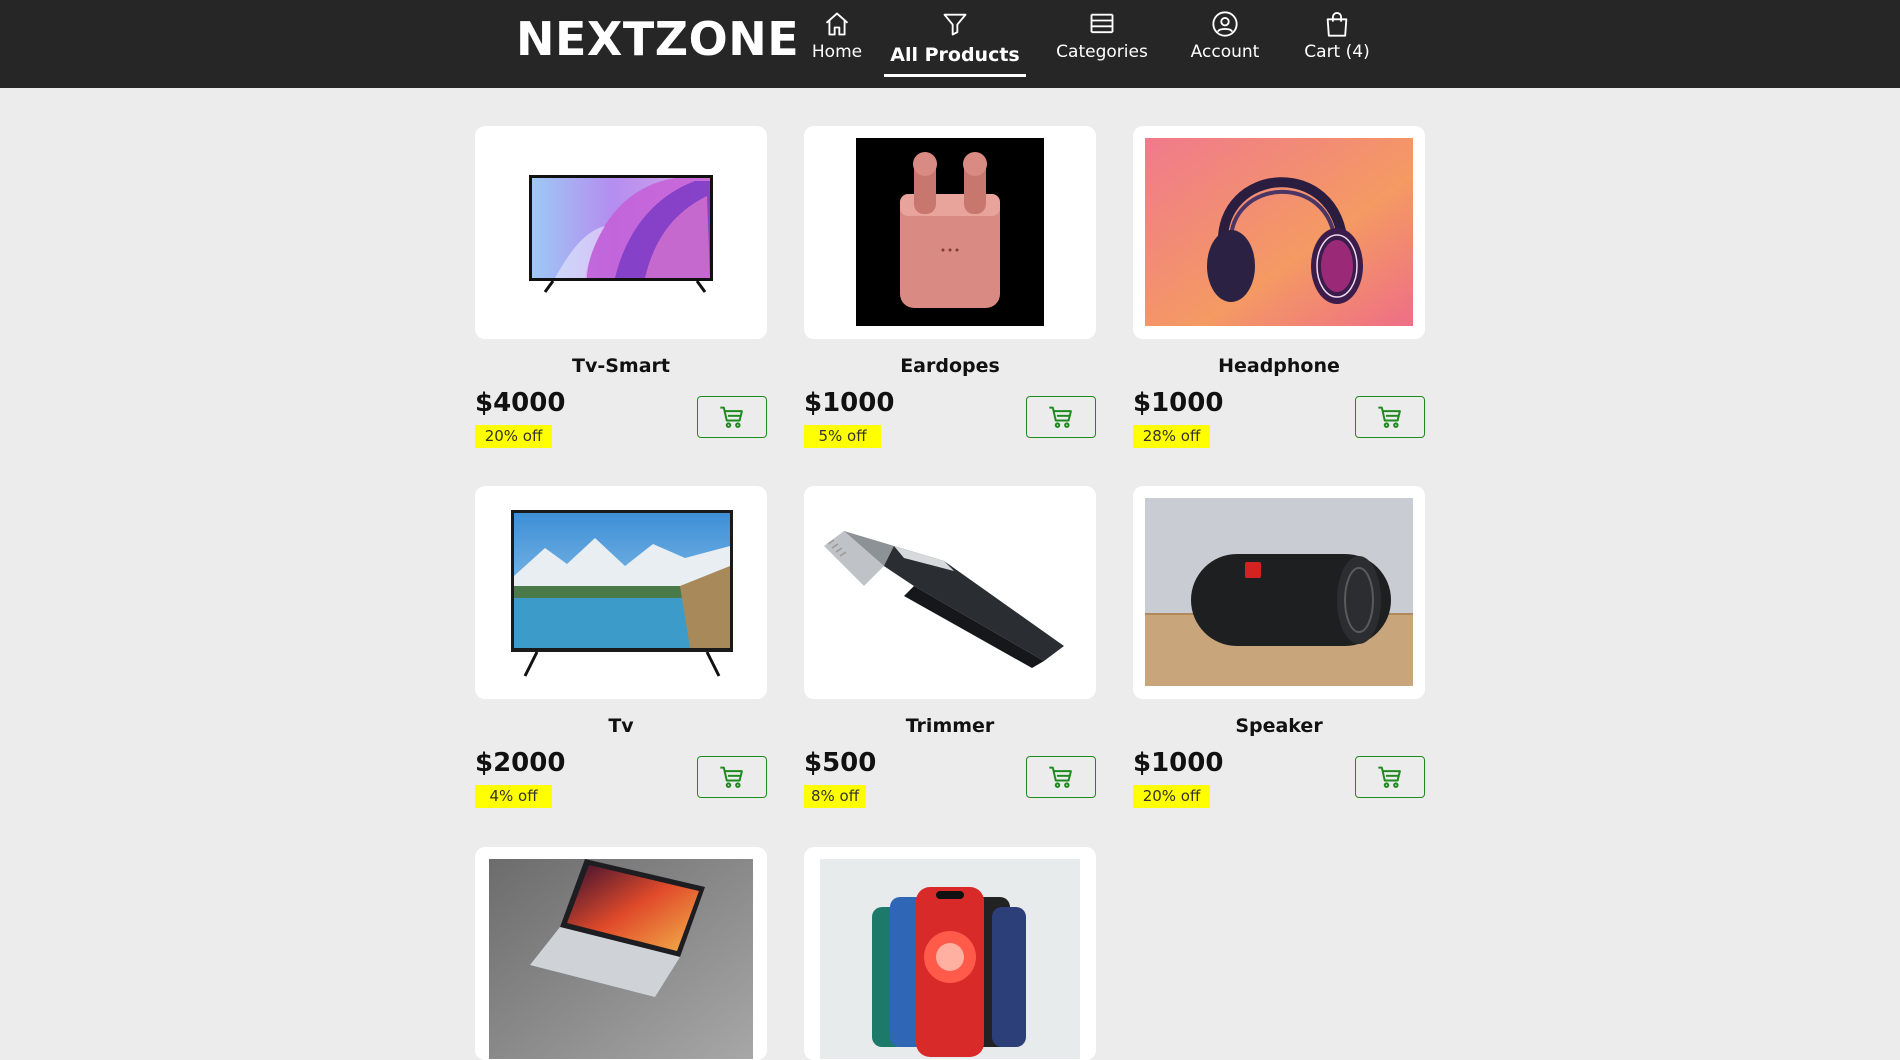 The height and width of the screenshot is (1060, 1900). Describe the element at coordinates (1225, 52) in the screenshot. I see `nav-account-label: Account` at that location.